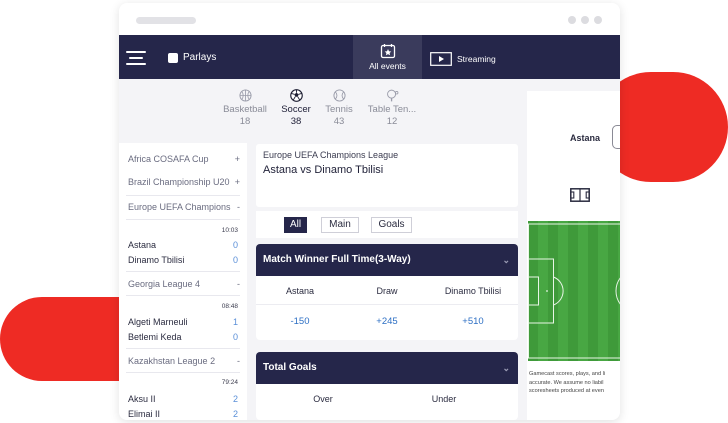 The height and width of the screenshot is (423, 728). What do you see at coordinates (183, 337) in the screenshot?
I see `match-row-away: Betlemi Keda 0` at bounding box center [183, 337].